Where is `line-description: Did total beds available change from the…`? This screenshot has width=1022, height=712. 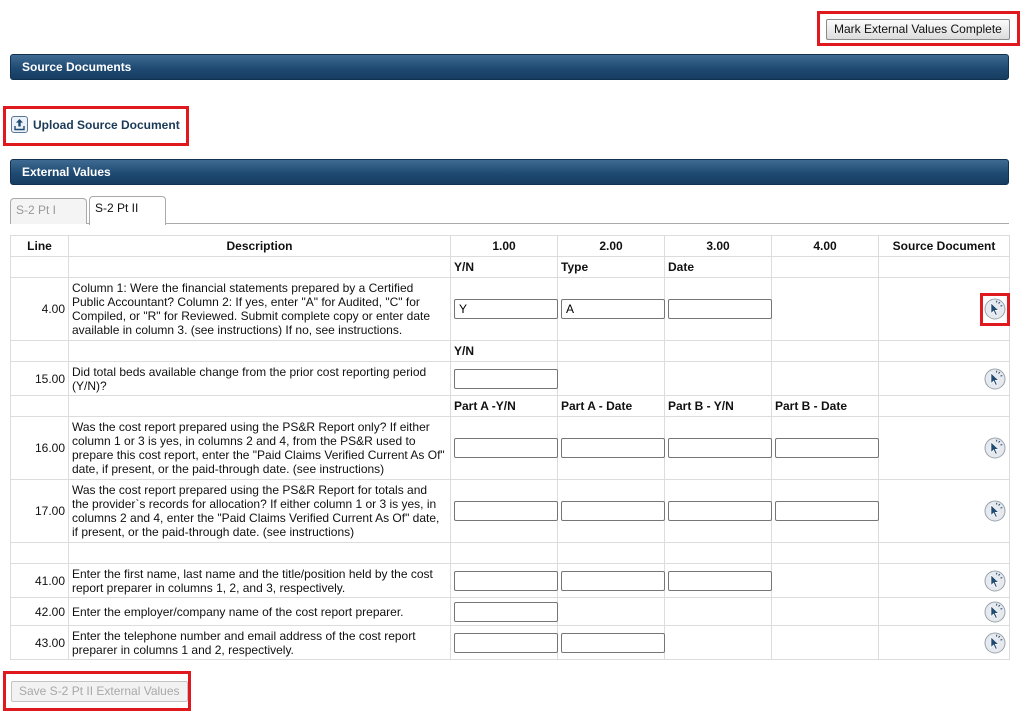
line-description: Did total beds available change from the… is located at coordinates (259, 378).